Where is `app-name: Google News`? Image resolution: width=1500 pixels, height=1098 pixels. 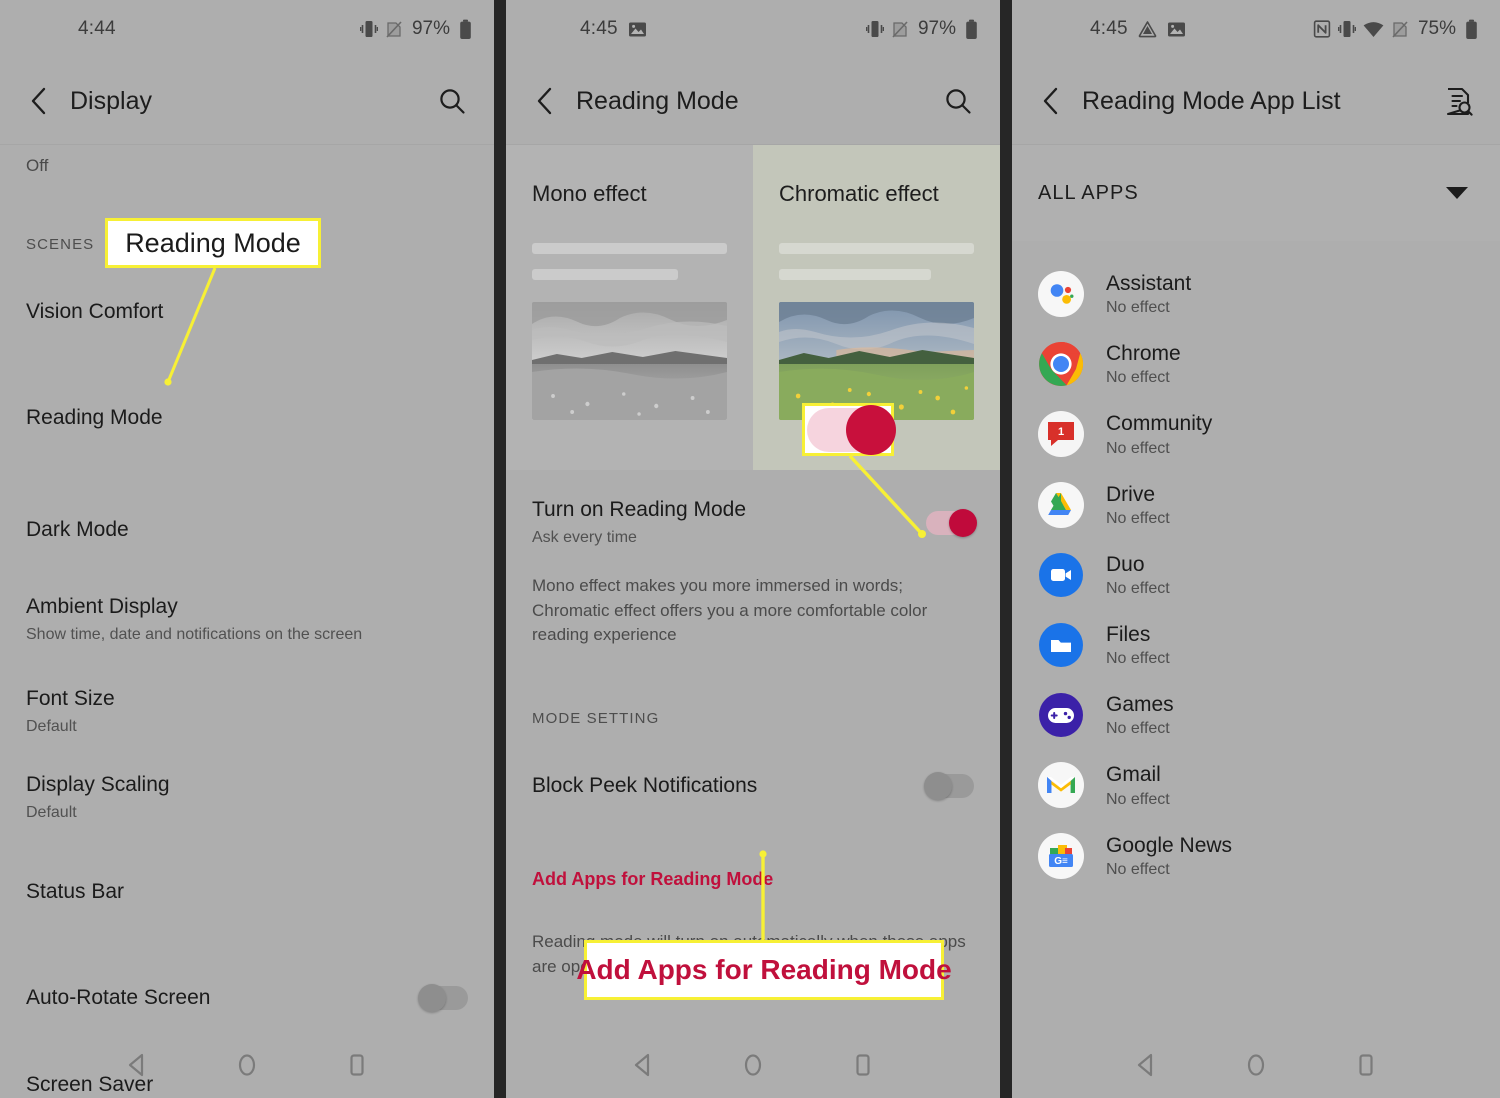
app-name: Google News is located at coordinates (1169, 845).